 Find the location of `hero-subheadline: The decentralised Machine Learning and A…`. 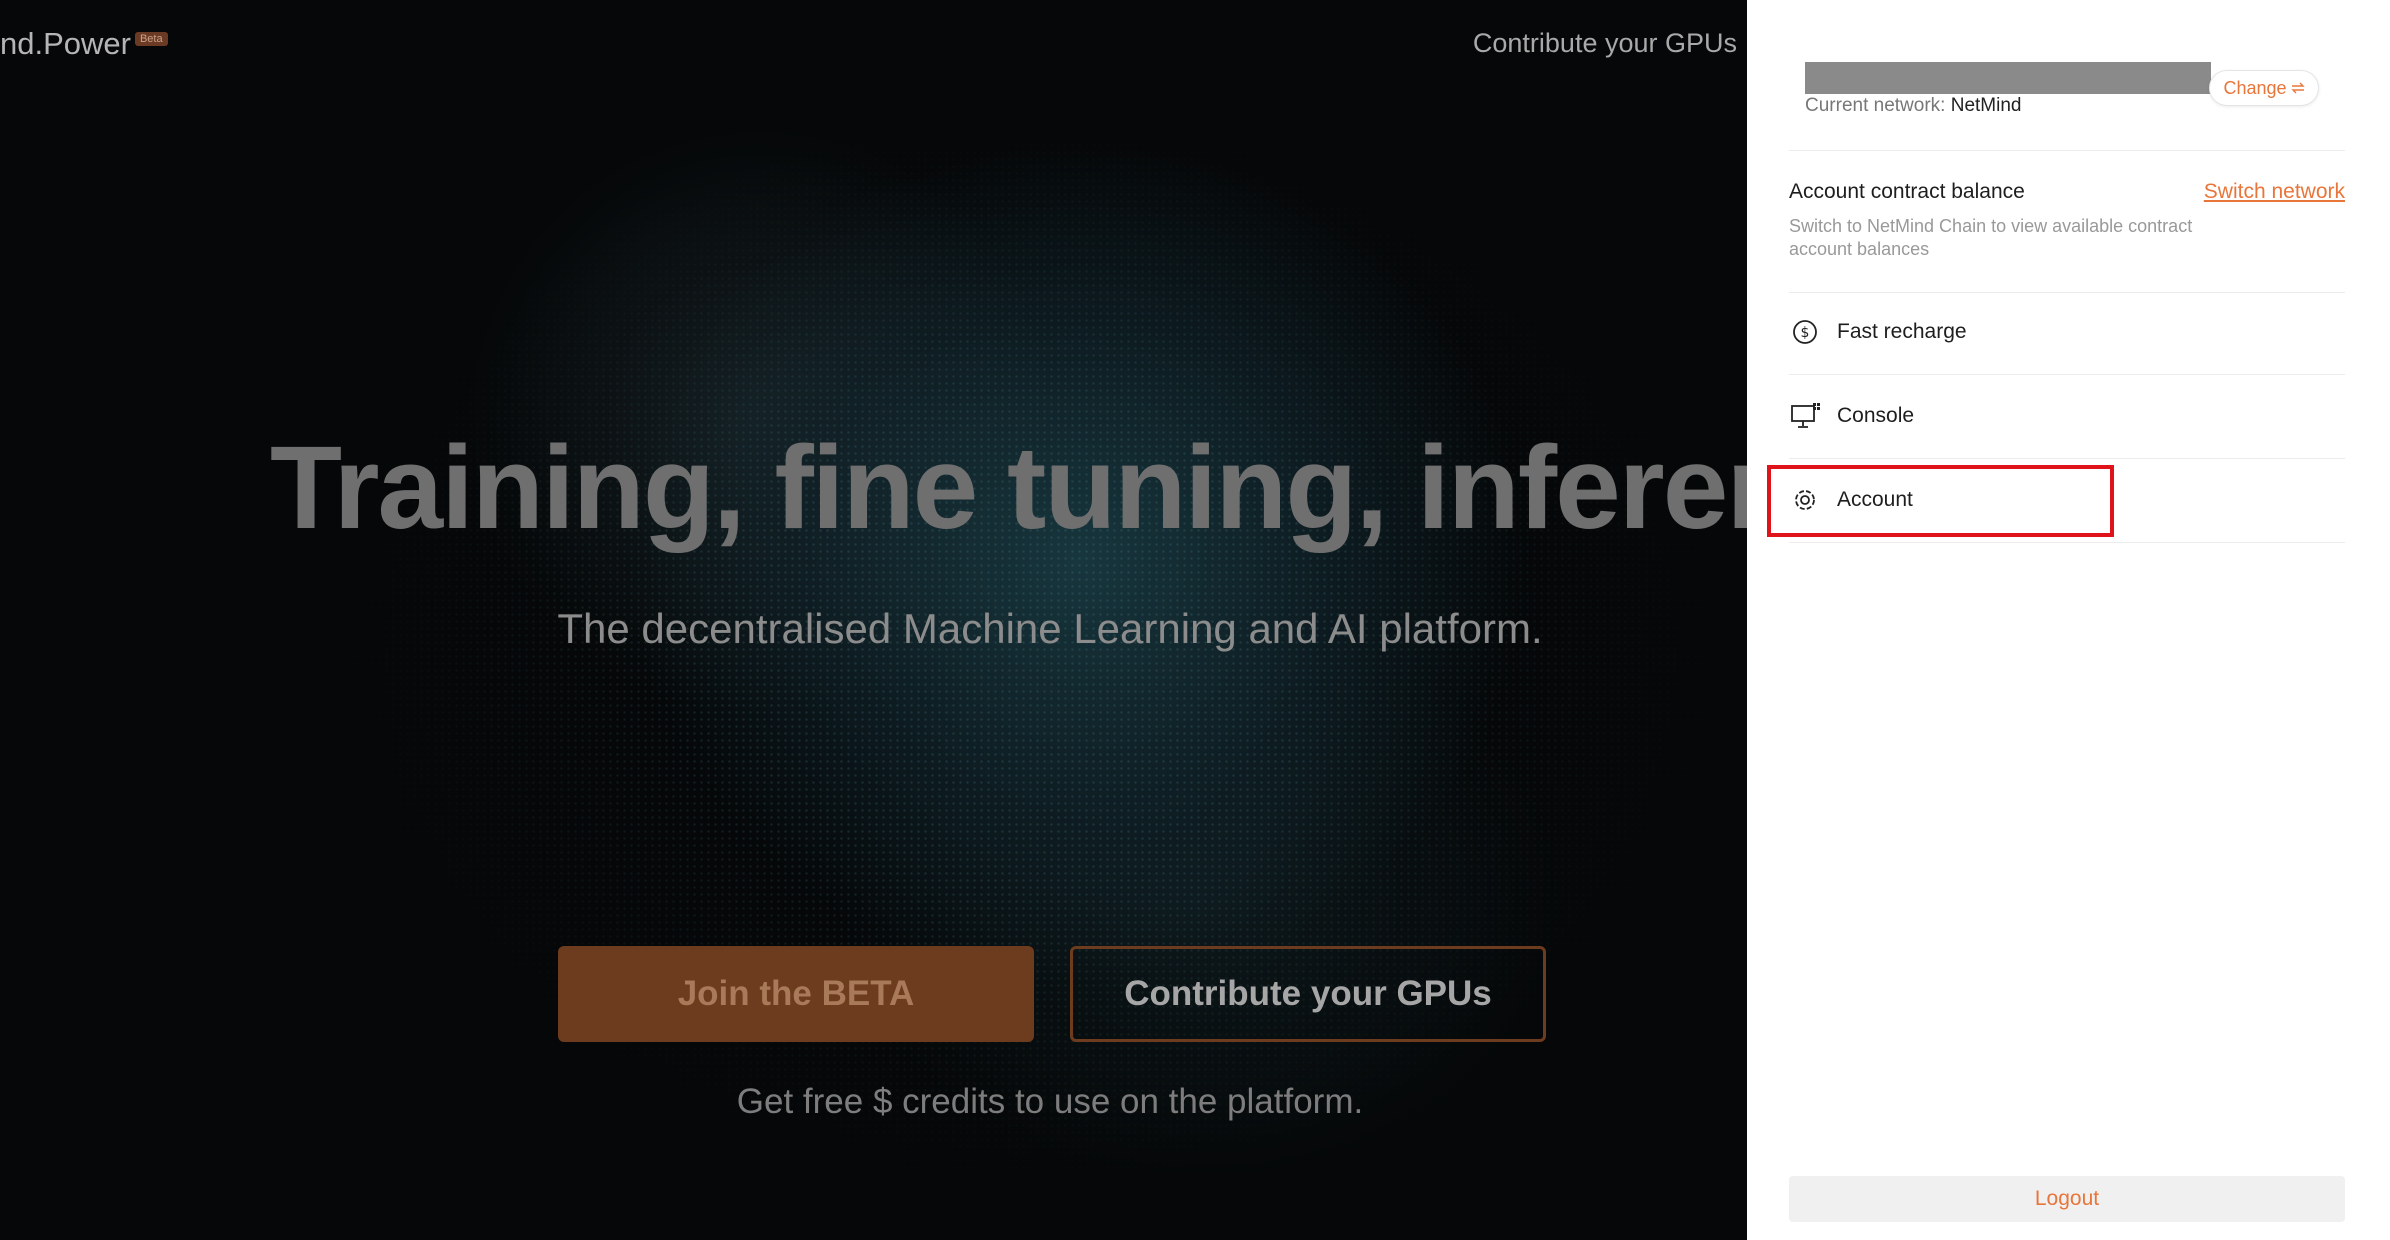

hero-subheadline: The decentralised Machine Learning and A… is located at coordinates (1050, 628).